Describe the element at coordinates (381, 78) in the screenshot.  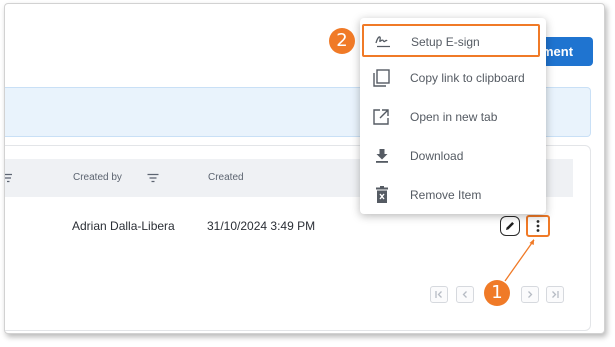
I see `copy-icon` at that location.